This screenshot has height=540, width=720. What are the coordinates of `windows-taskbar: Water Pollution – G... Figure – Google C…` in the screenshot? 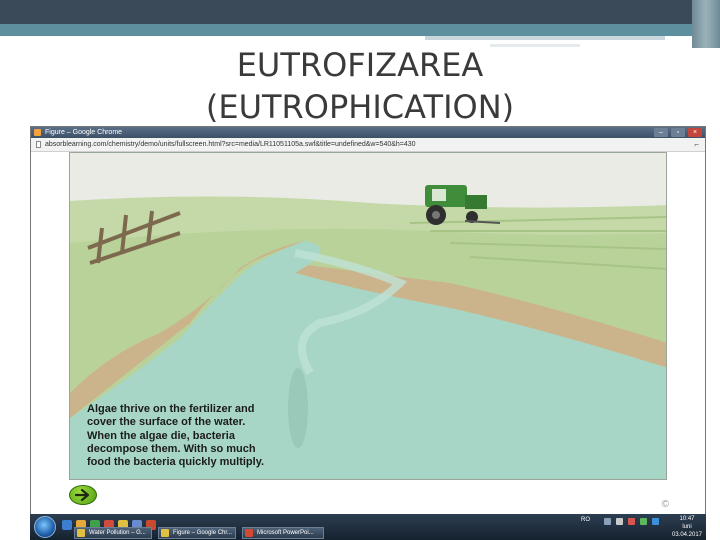 It's located at (368, 527).